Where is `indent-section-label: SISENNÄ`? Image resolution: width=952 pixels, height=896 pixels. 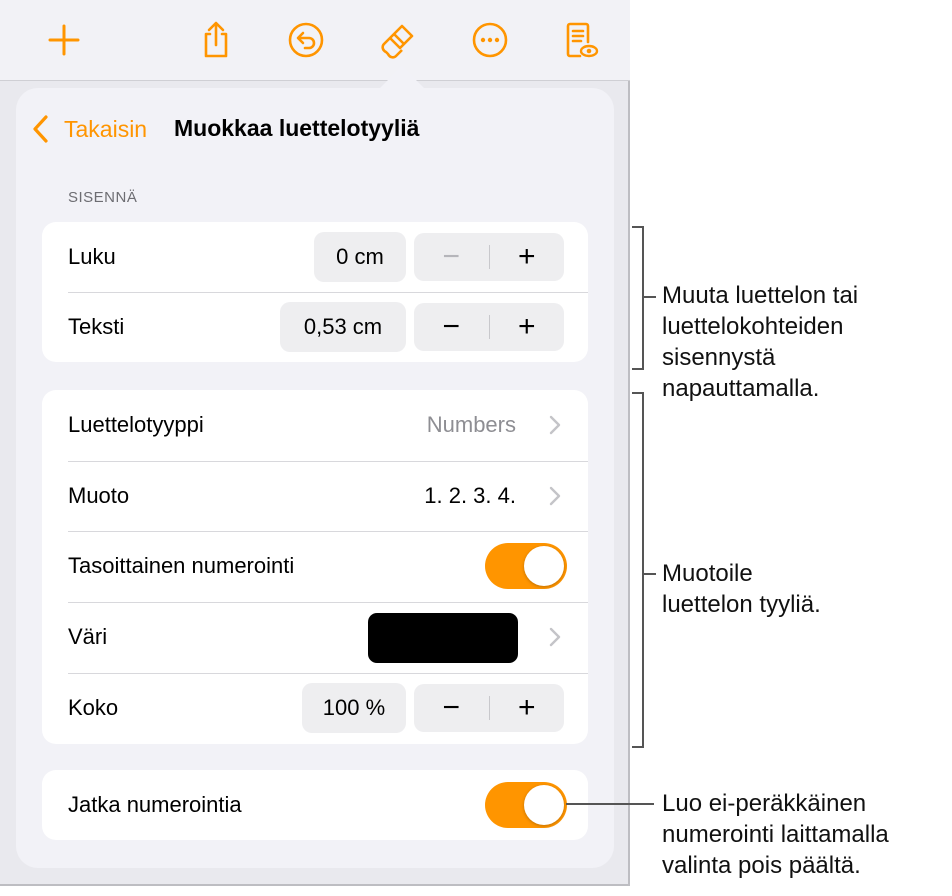 indent-section-label: SISENNÄ is located at coordinates (103, 197).